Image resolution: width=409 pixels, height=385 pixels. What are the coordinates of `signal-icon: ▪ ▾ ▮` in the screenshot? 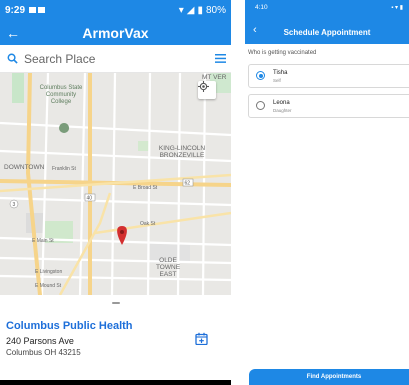 It's located at (397, 8).